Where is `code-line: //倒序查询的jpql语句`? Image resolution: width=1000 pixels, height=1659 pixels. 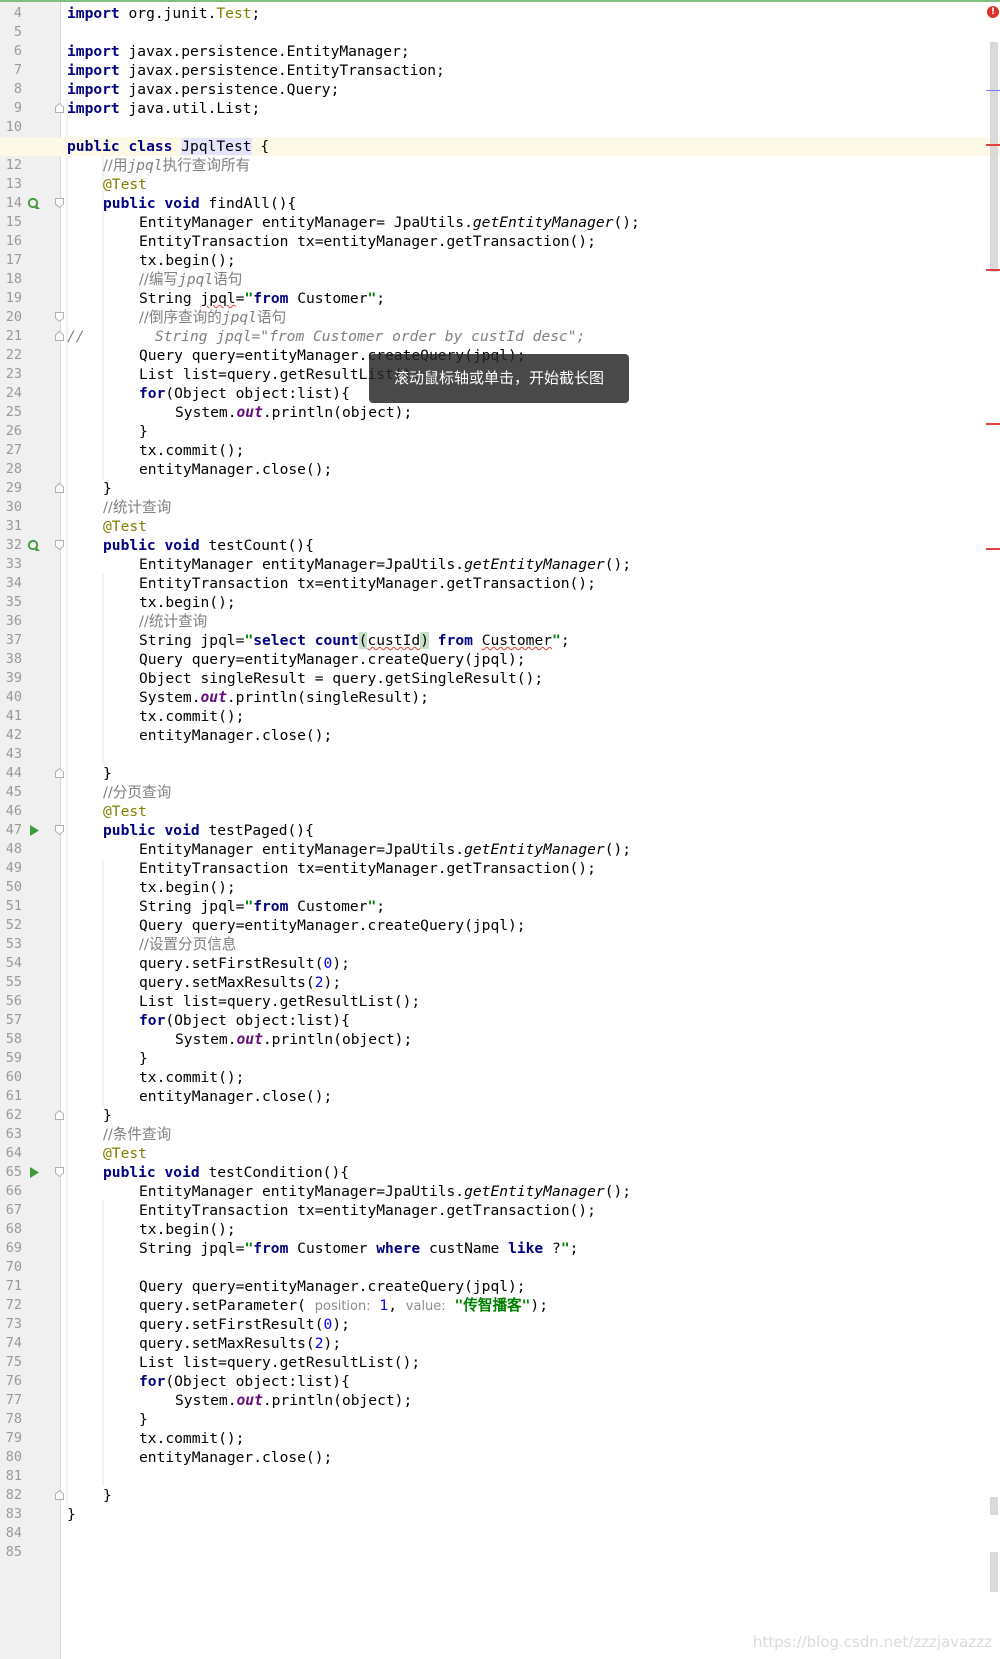
code-line: //倒序查询的jpql语句 is located at coordinates (500, 317).